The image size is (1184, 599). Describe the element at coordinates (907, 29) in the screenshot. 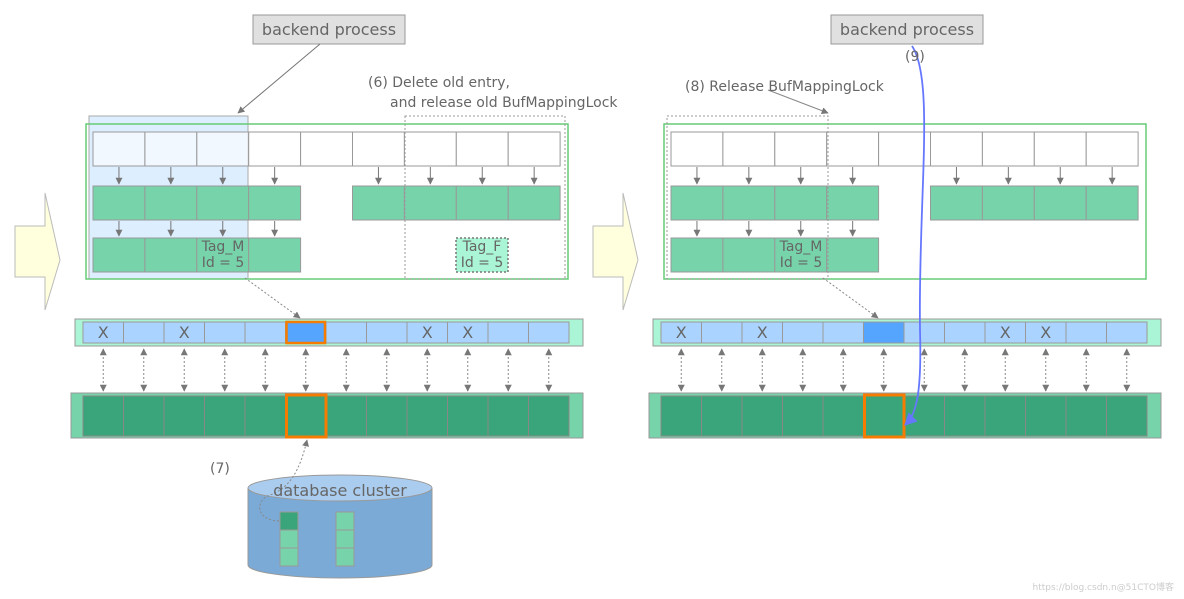

I see `backend-process-label-right: backend process` at that location.